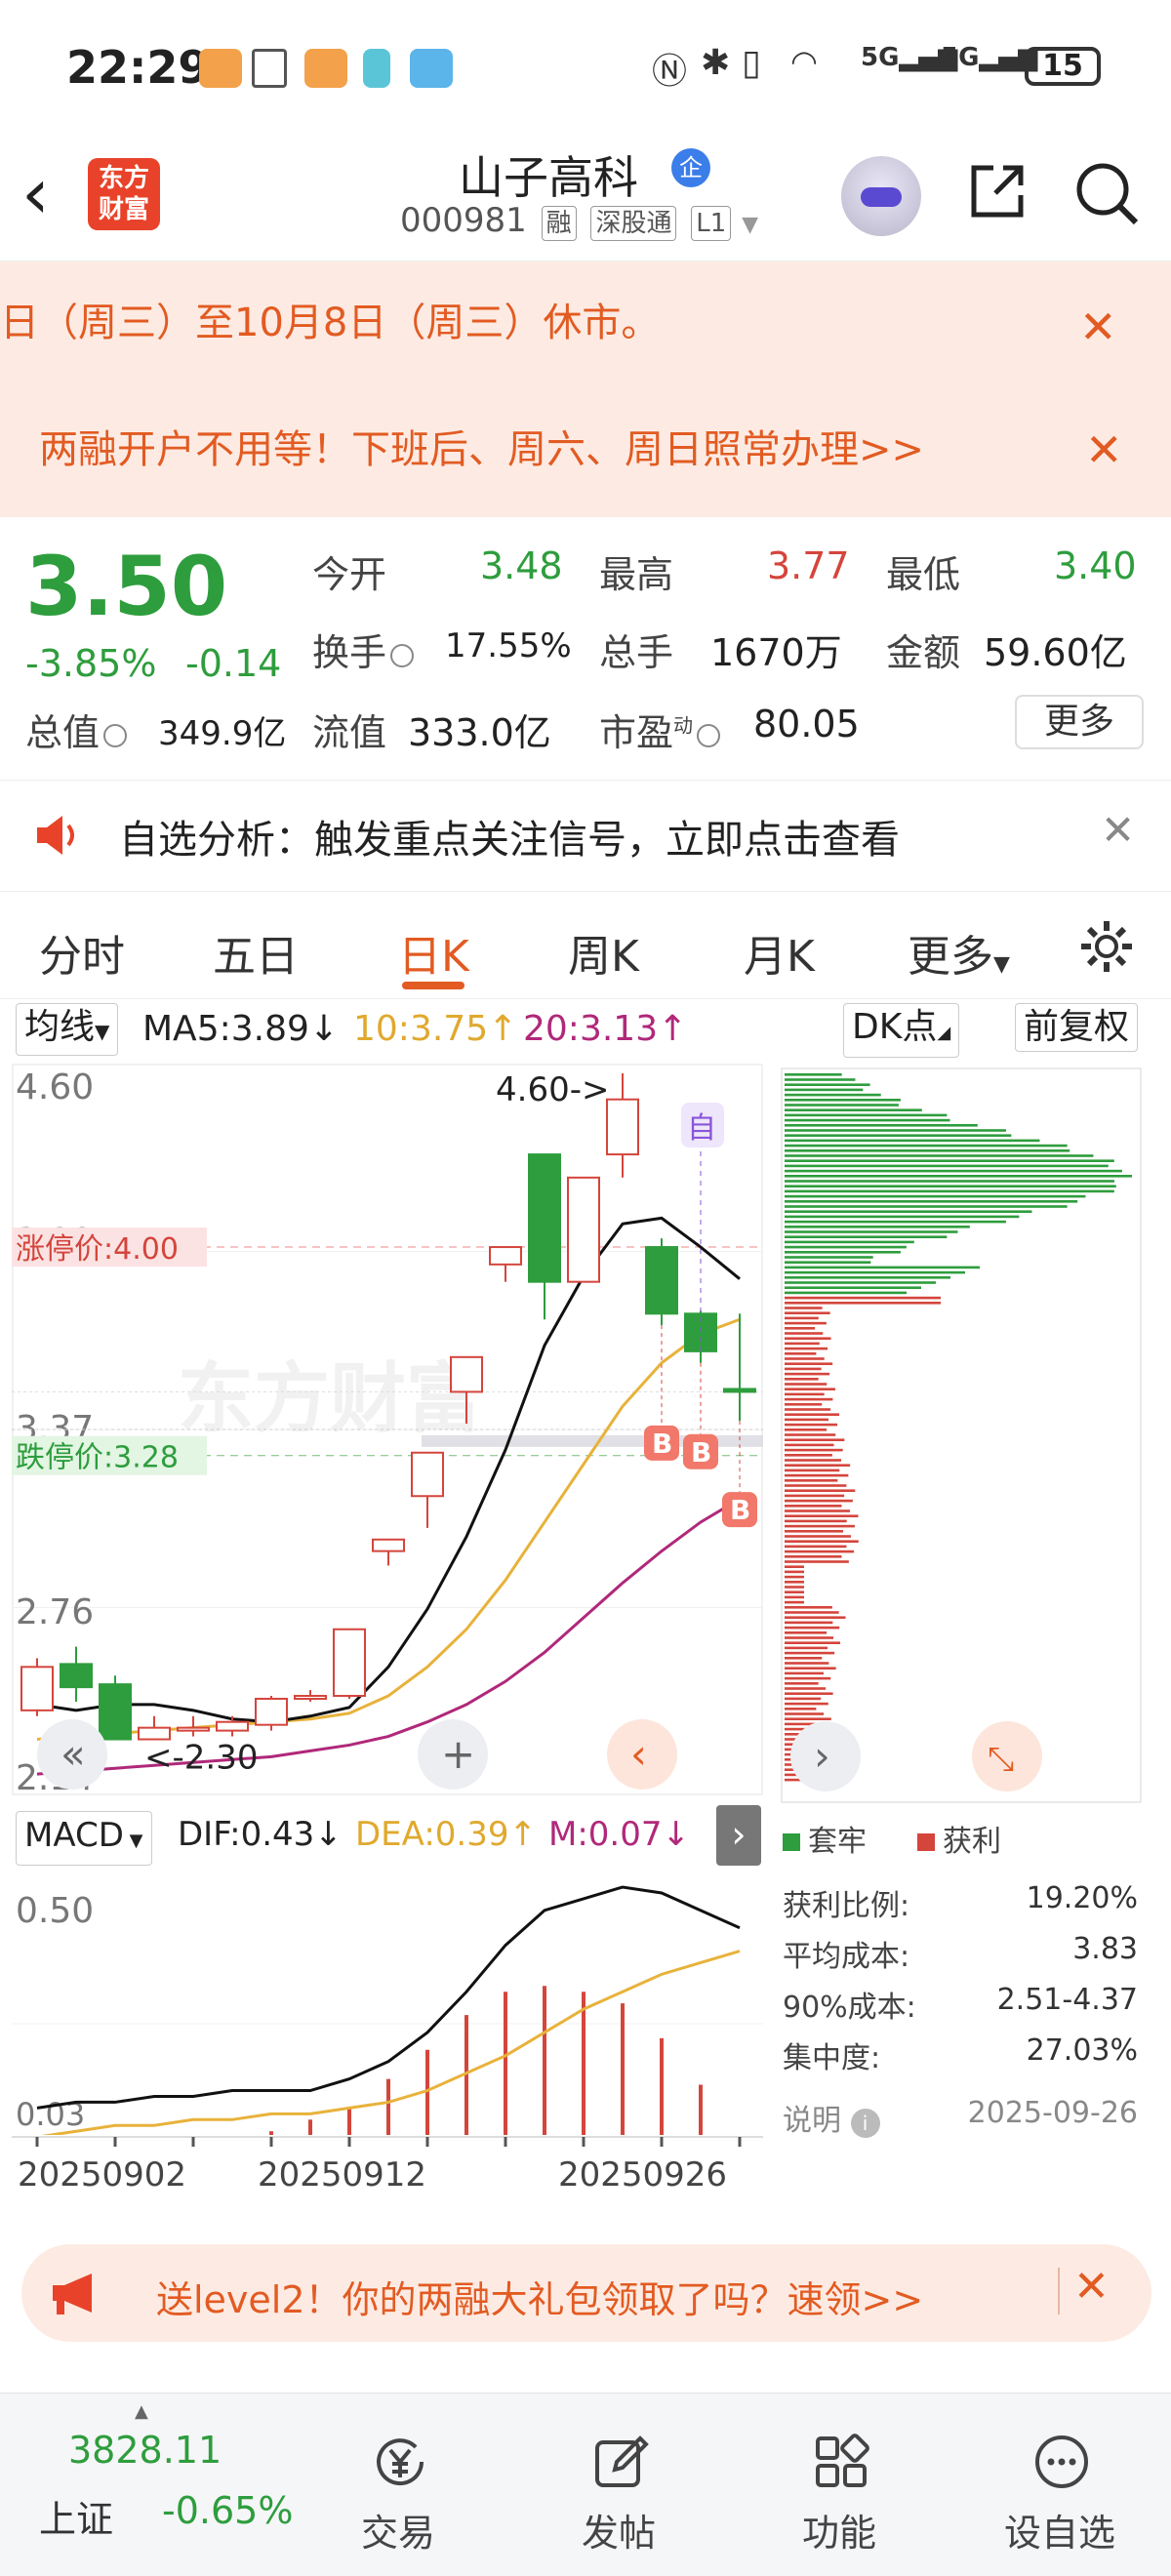  Describe the element at coordinates (138, 67) in the screenshot. I see `status-time: 22:29` at that location.